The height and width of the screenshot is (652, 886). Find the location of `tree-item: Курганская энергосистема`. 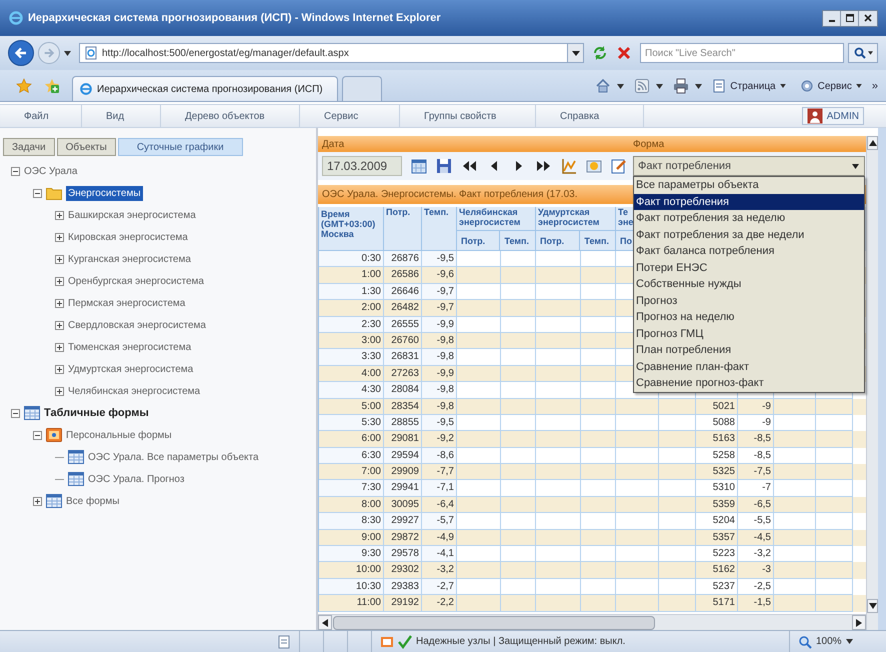

tree-item: Курганская энергосистема is located at coordinates (129, 259).